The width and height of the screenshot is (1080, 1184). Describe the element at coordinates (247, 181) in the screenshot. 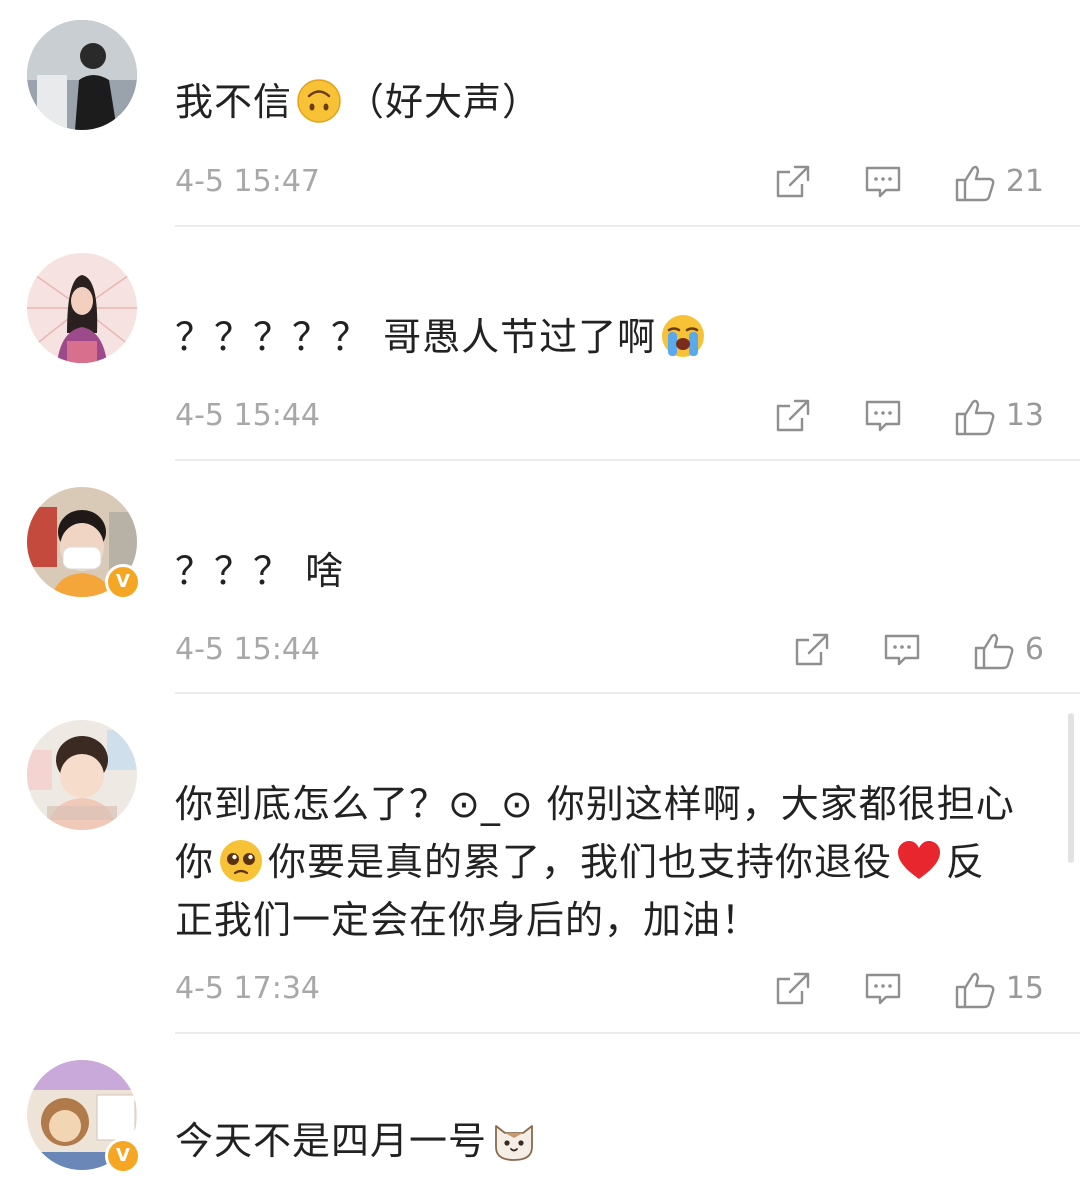

I see `comment-timestamp: 4-5 15:47` at that location.